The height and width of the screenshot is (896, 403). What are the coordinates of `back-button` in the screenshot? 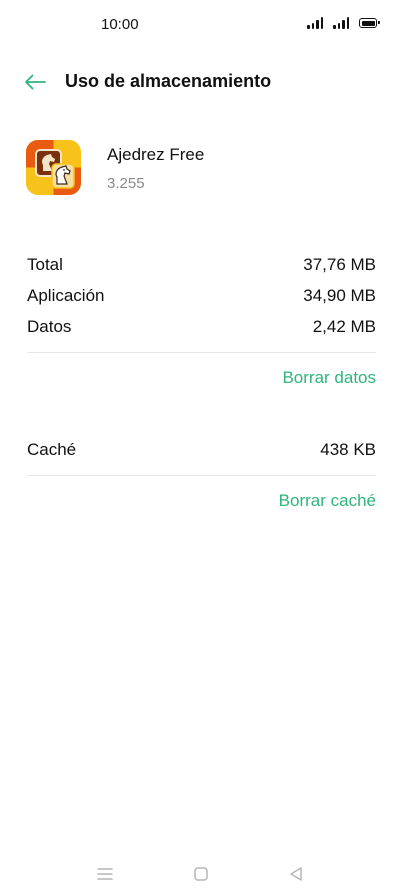 It's located at (35, 82).